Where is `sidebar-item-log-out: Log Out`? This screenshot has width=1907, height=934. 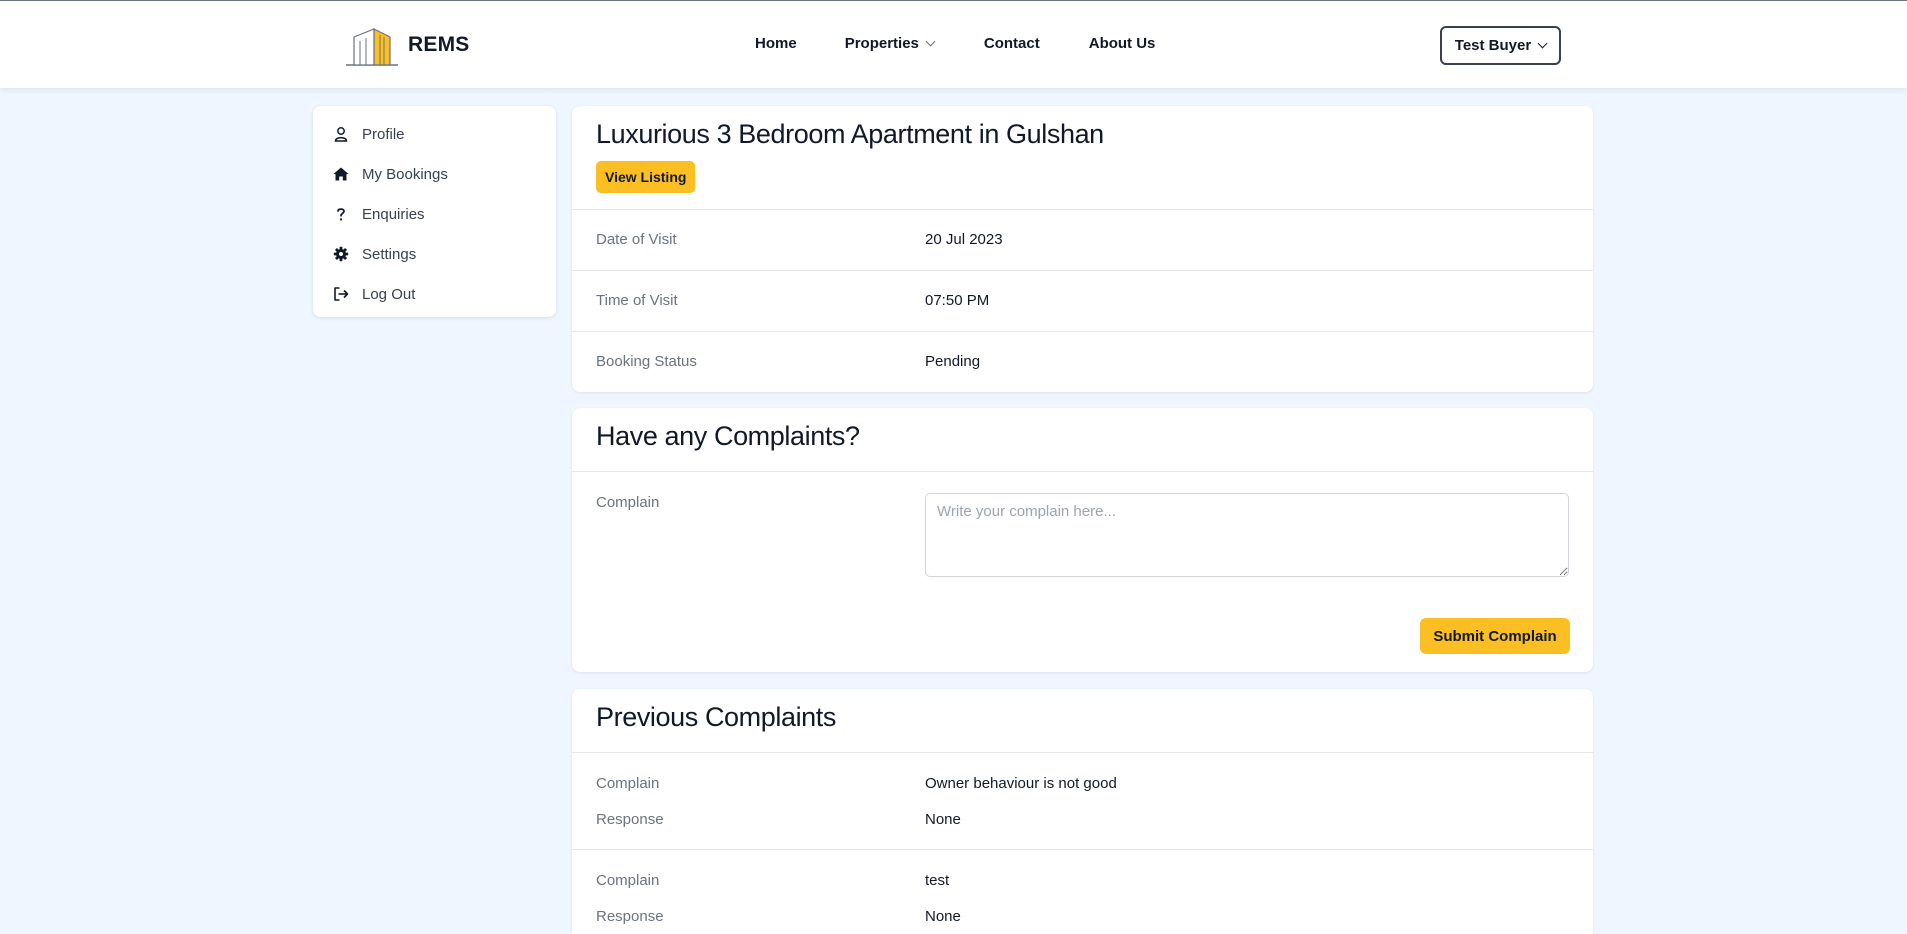
sidebar-item-log-out: Log Out is located at coordinates (434, 294).